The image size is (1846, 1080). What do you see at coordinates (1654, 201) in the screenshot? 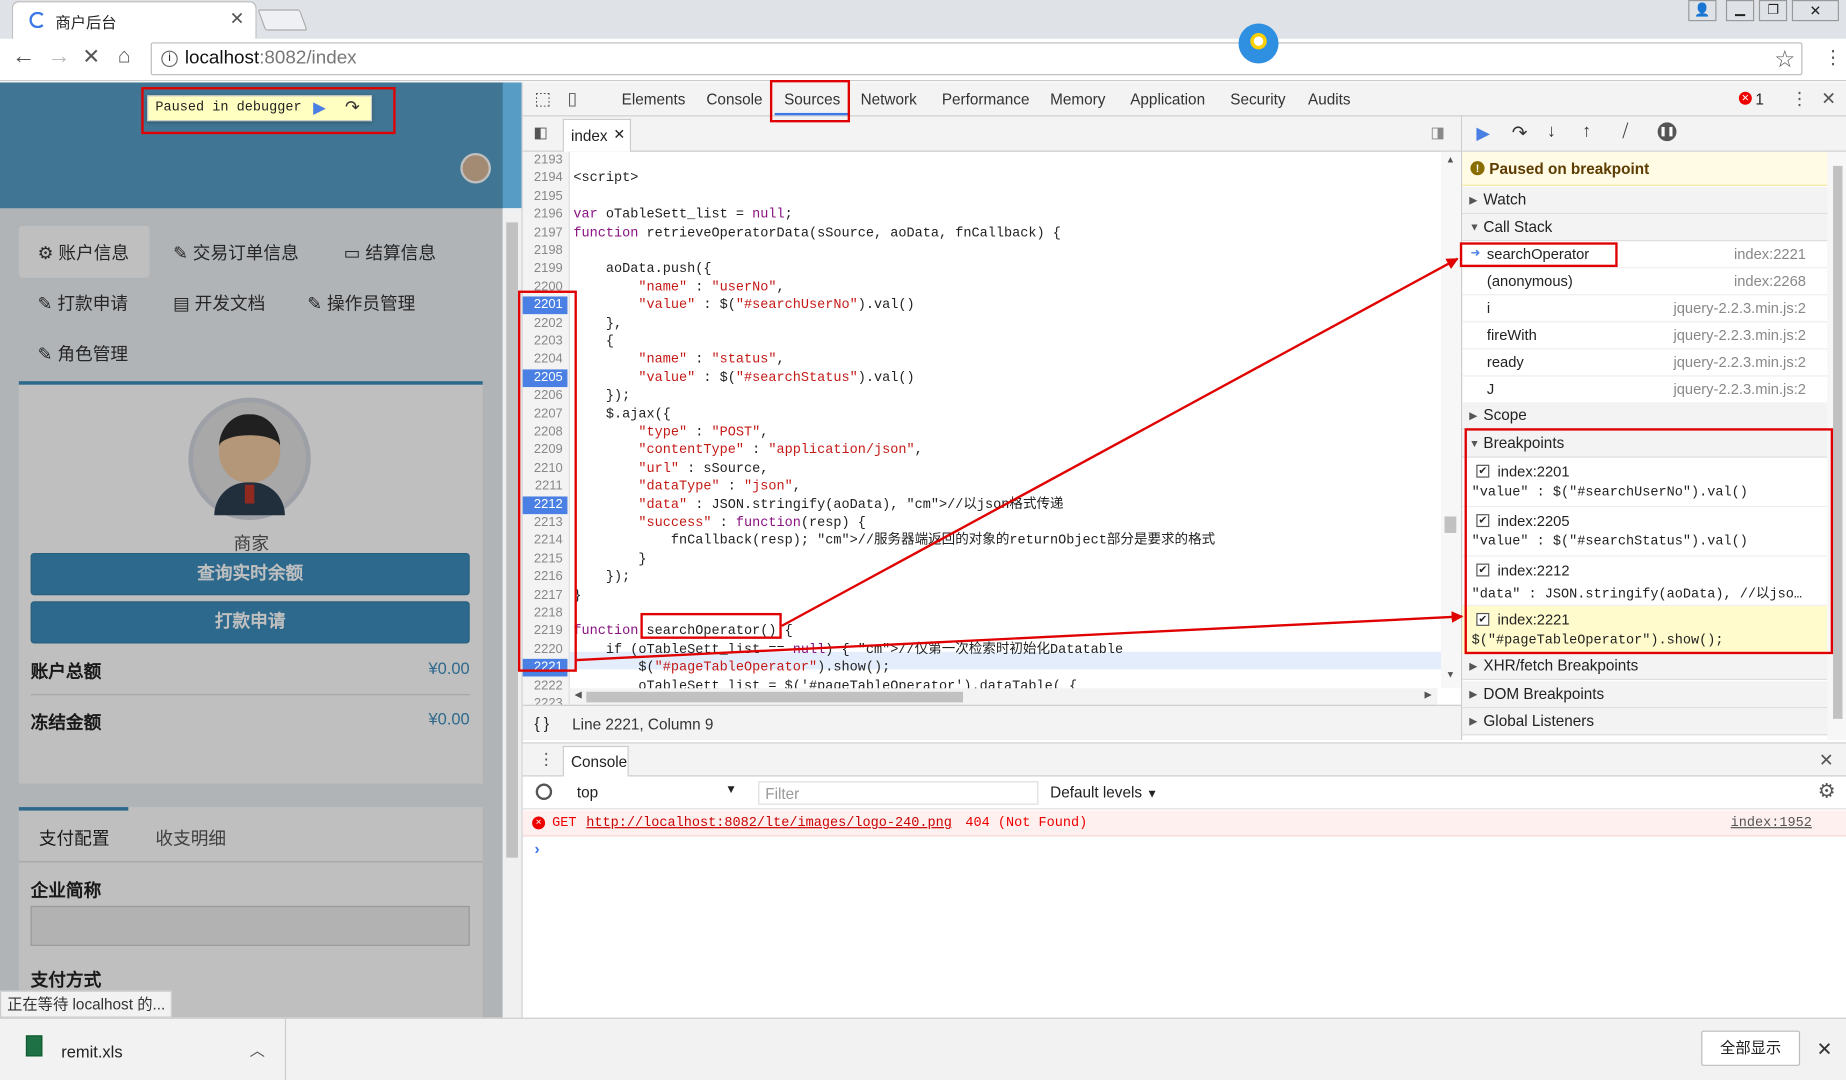
I see `section-watch: ▶ Watch` at bounding box center [1654, 201].